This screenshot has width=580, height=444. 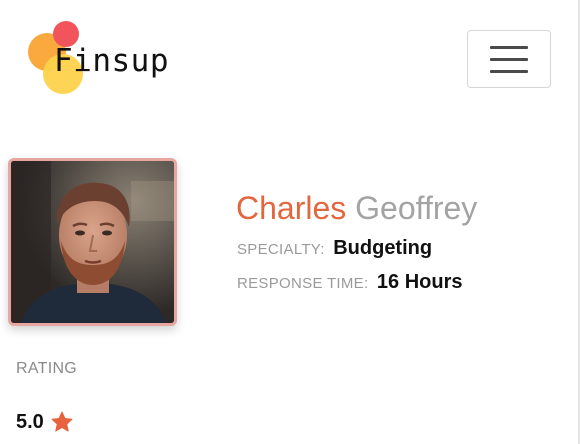 I want to click on advisor-first-name: Charles, so click(x=291, y=208).